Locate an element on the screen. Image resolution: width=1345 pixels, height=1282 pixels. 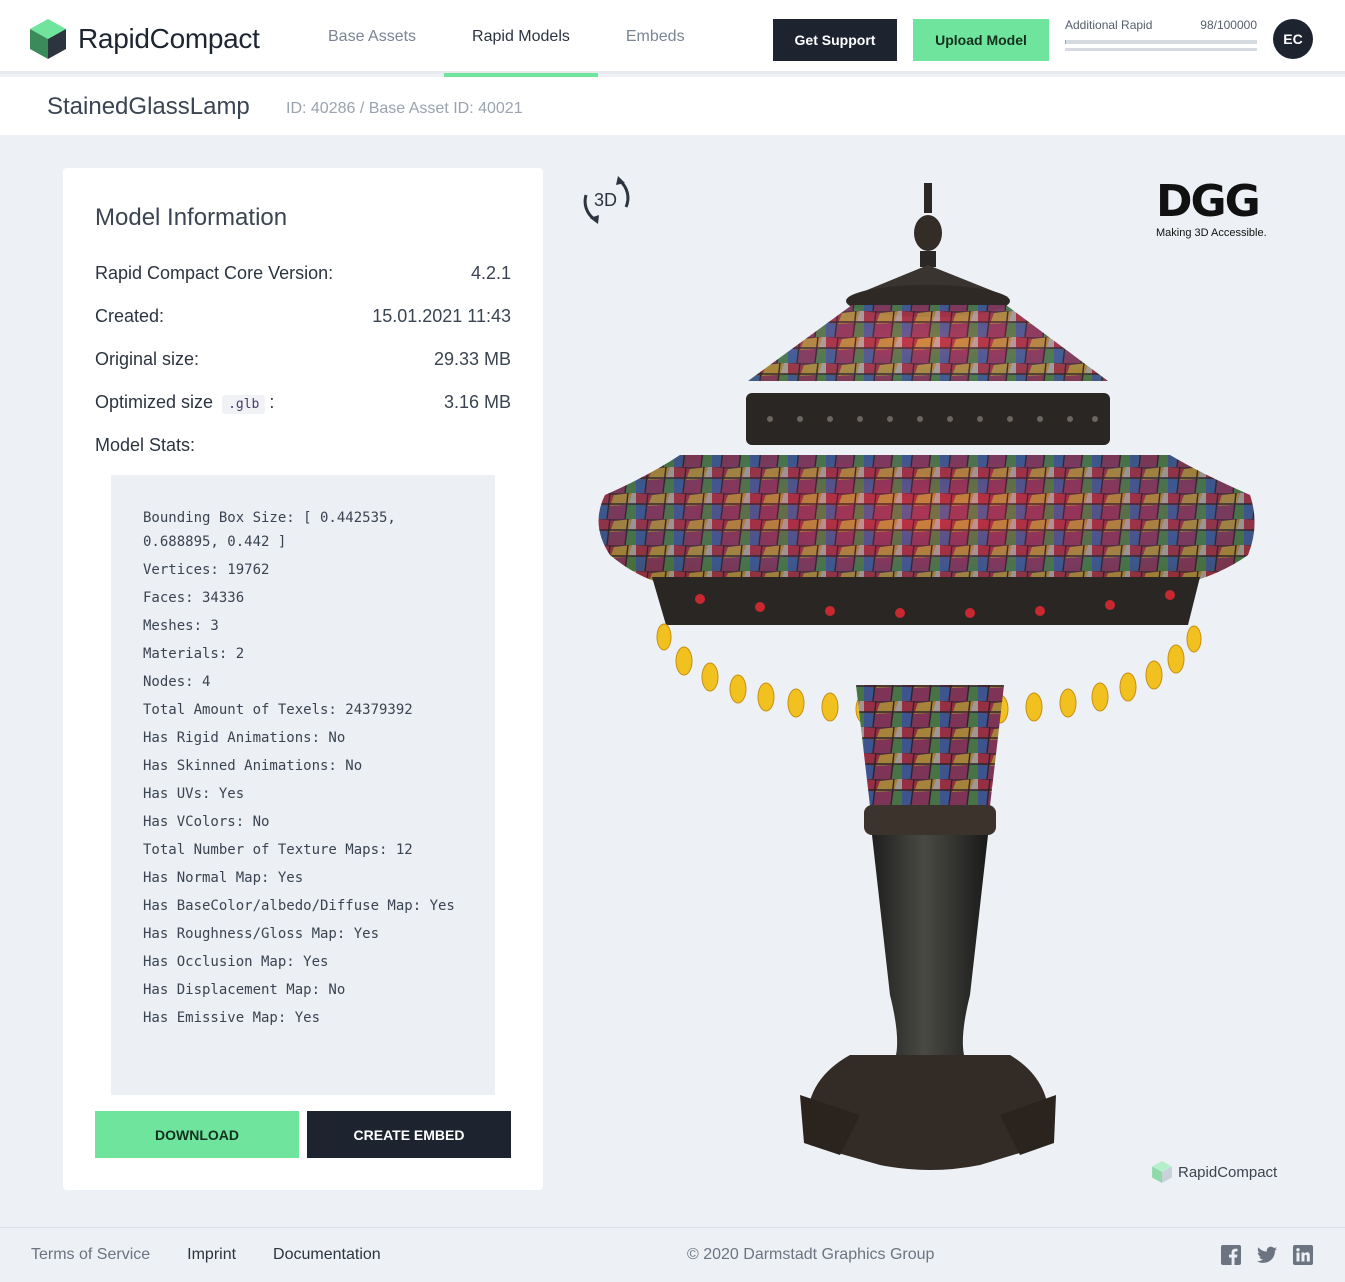
stat-line: Has BaseColor/albedo/Diffuse Map: Yes is located at coordinates (299, 906).